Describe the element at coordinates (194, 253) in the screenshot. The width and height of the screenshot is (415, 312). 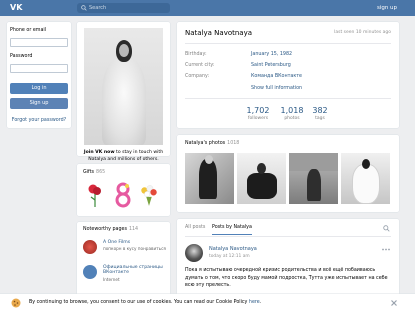
I see `post-author-avatar` at that location.